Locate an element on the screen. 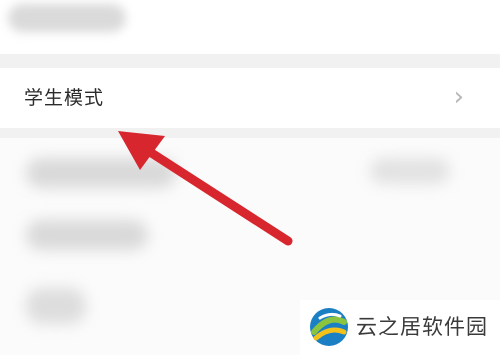 This screenshot has width=500, height=355. student-mode-label: 学生模式 is located at coordinates (64, 98).